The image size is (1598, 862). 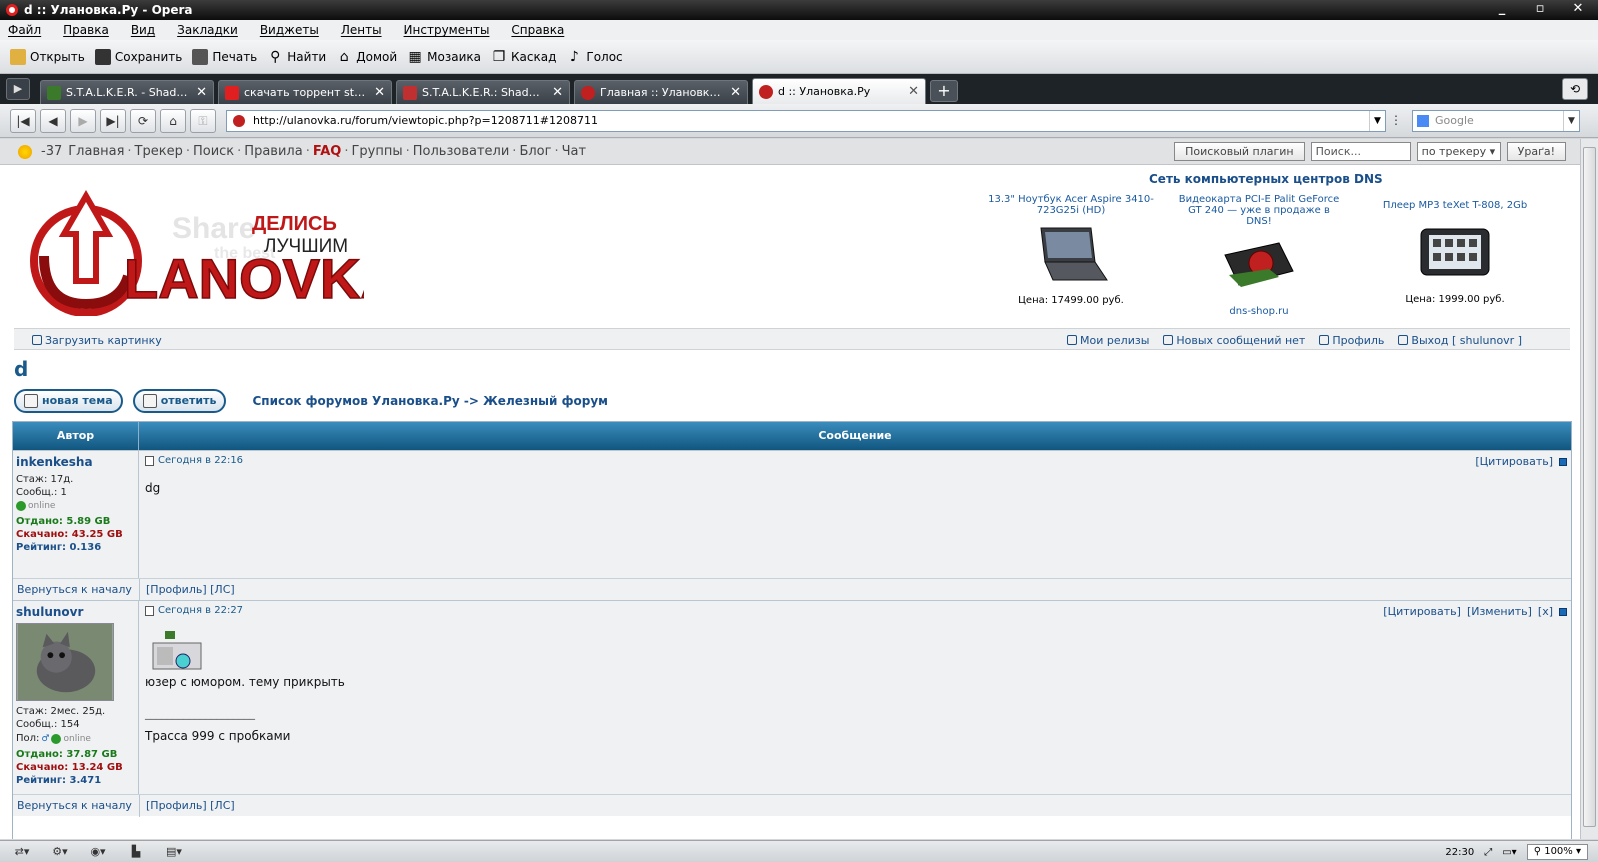 What do you see at coordinates (75, 462) in the screenshot?
I see `author-name: inkenkesha` at bounding box center [75, 462].